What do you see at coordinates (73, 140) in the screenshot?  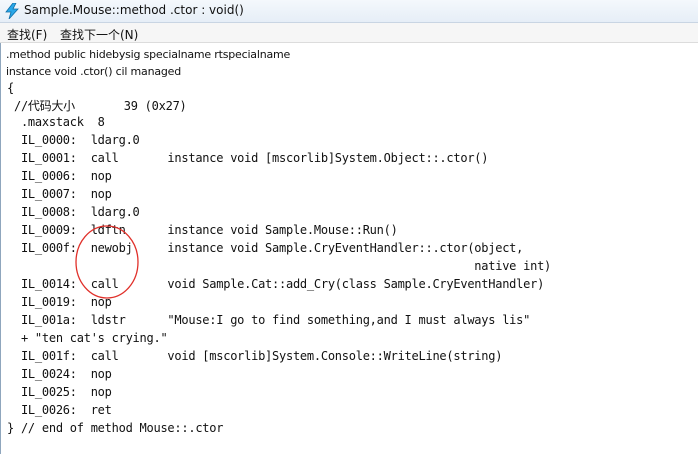 I see `code-line: IL_0000: ldarg.0` at bounding box center [73, 140].